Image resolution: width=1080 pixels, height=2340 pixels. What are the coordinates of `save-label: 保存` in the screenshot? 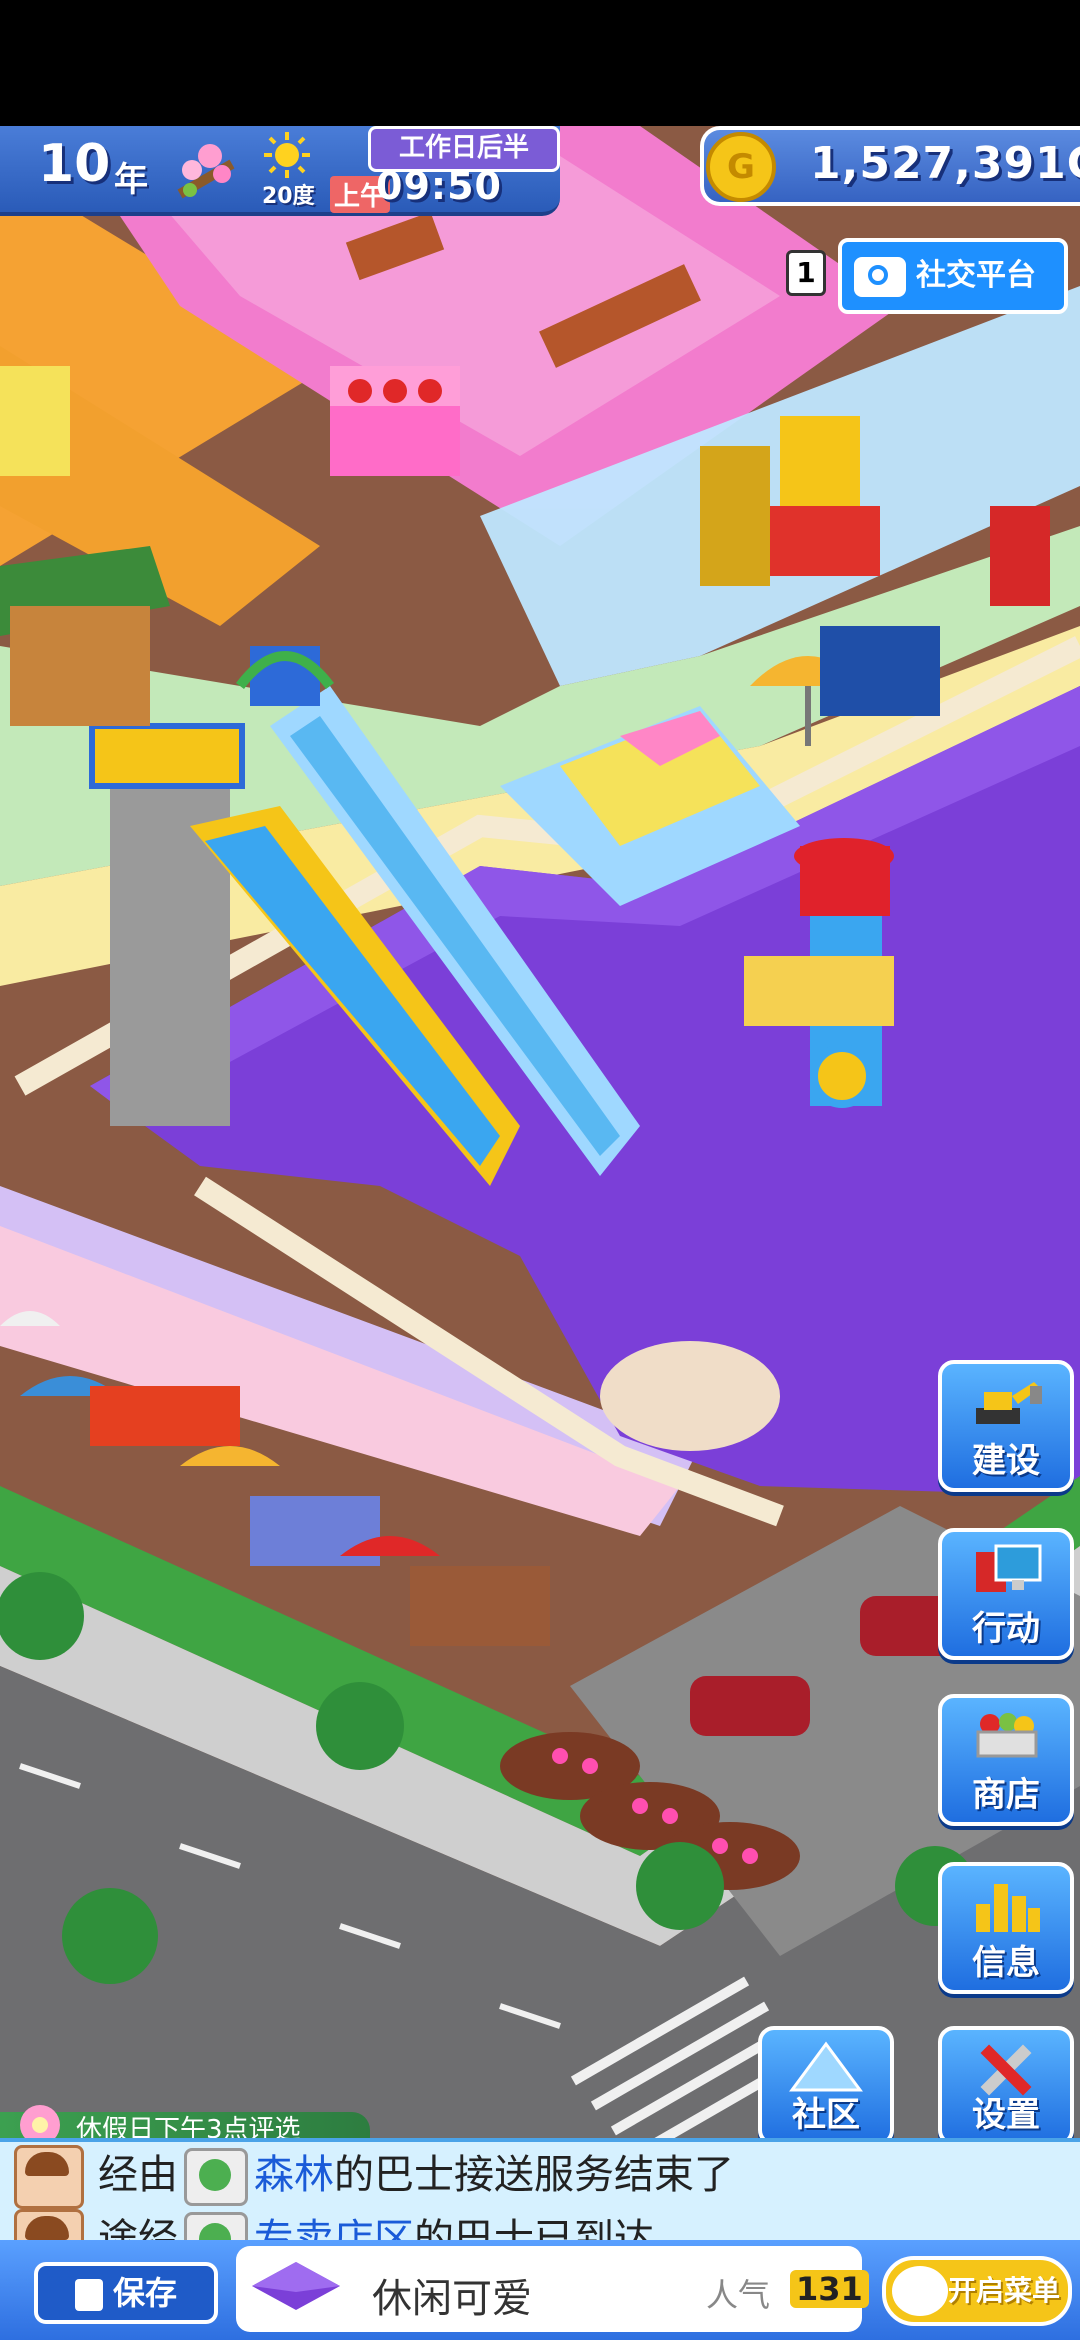 It's located at (144, 2293).